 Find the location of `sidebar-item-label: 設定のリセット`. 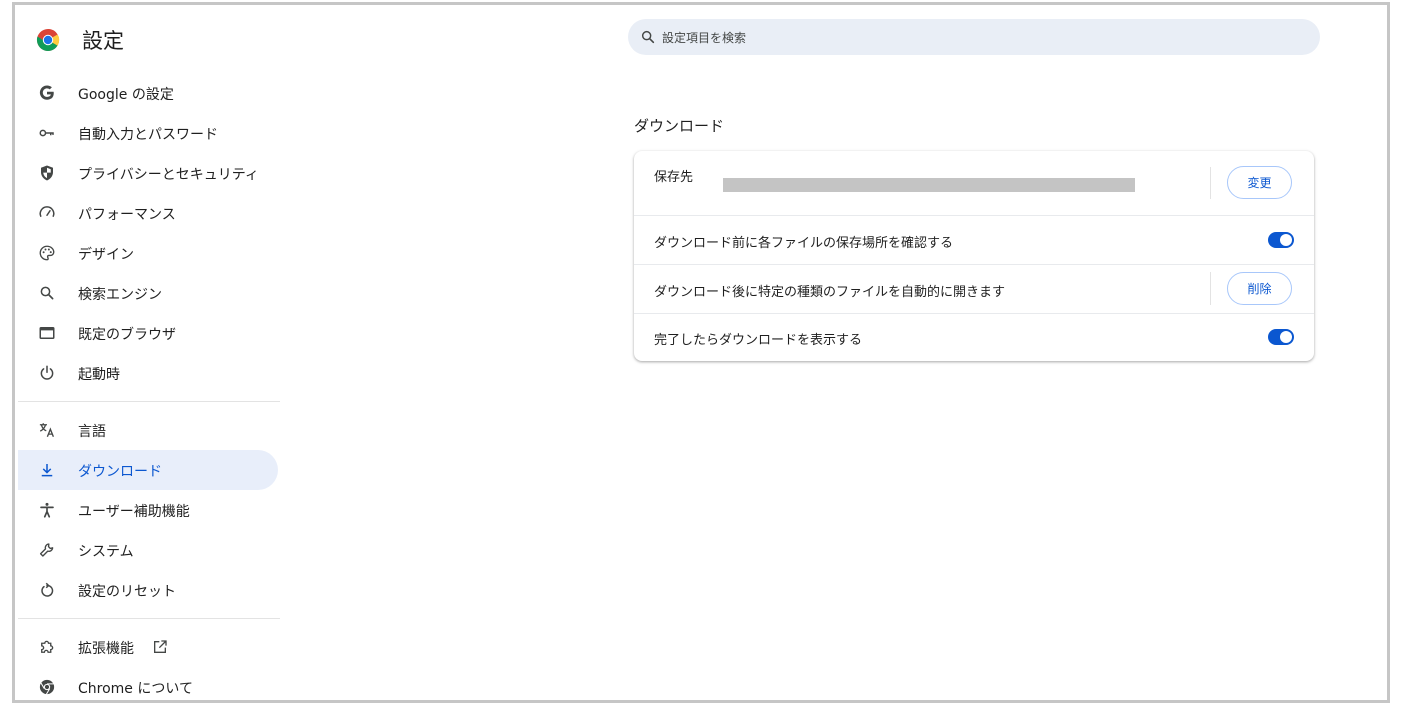

sidebar-item-label: 設定のリセット is located at coordinates (127, 592).